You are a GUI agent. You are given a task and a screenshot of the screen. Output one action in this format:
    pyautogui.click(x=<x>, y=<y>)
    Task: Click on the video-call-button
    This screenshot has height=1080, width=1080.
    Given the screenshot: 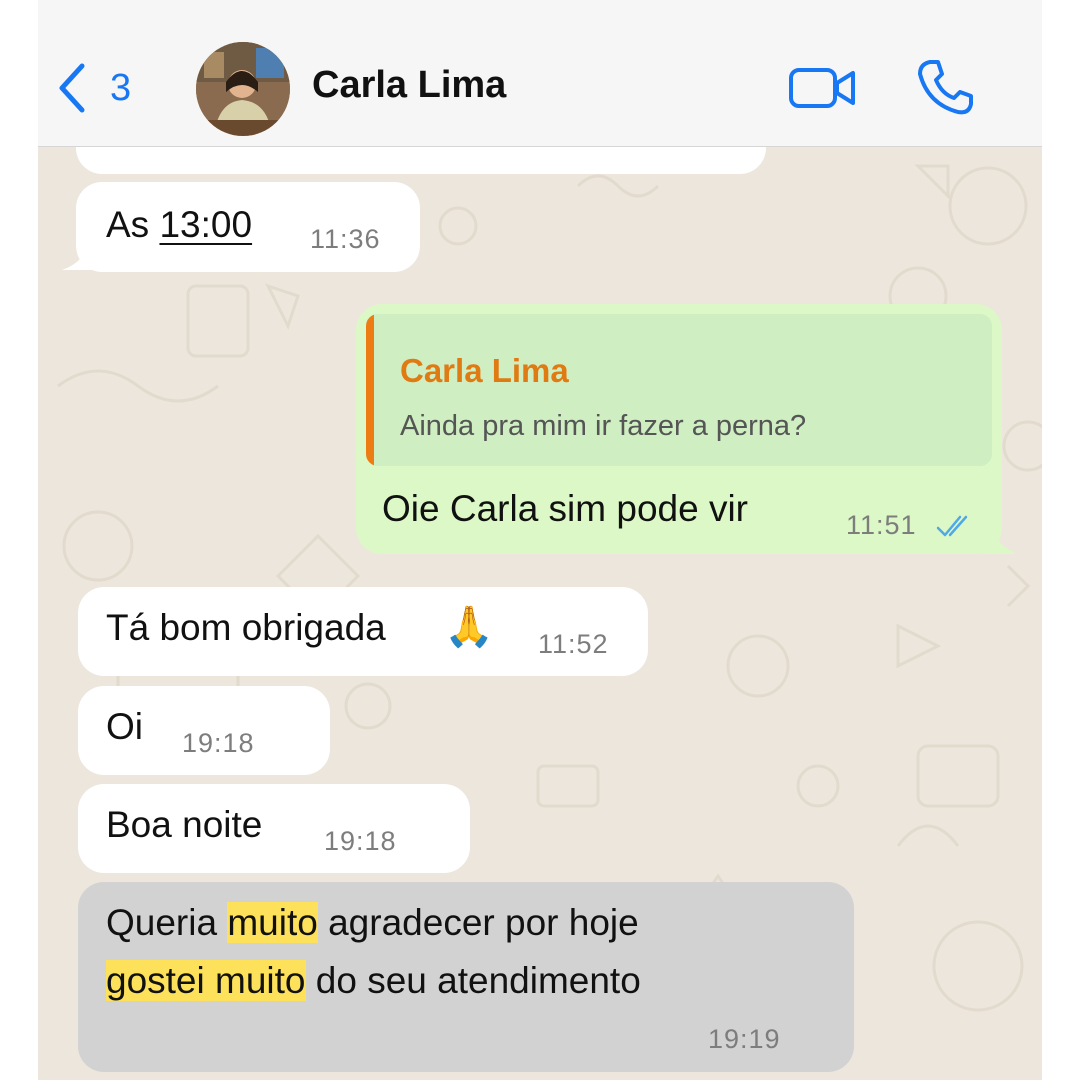 What is the action you would take?
    pyautogui.click(x=823, y=88)
    